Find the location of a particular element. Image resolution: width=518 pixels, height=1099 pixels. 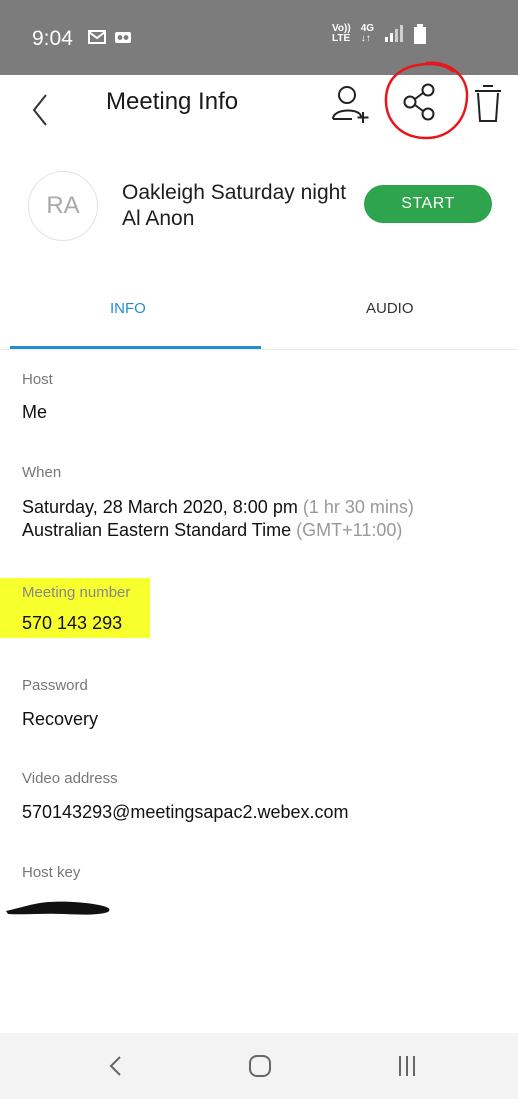

host-label: Host is located at coordinates (37, 379).